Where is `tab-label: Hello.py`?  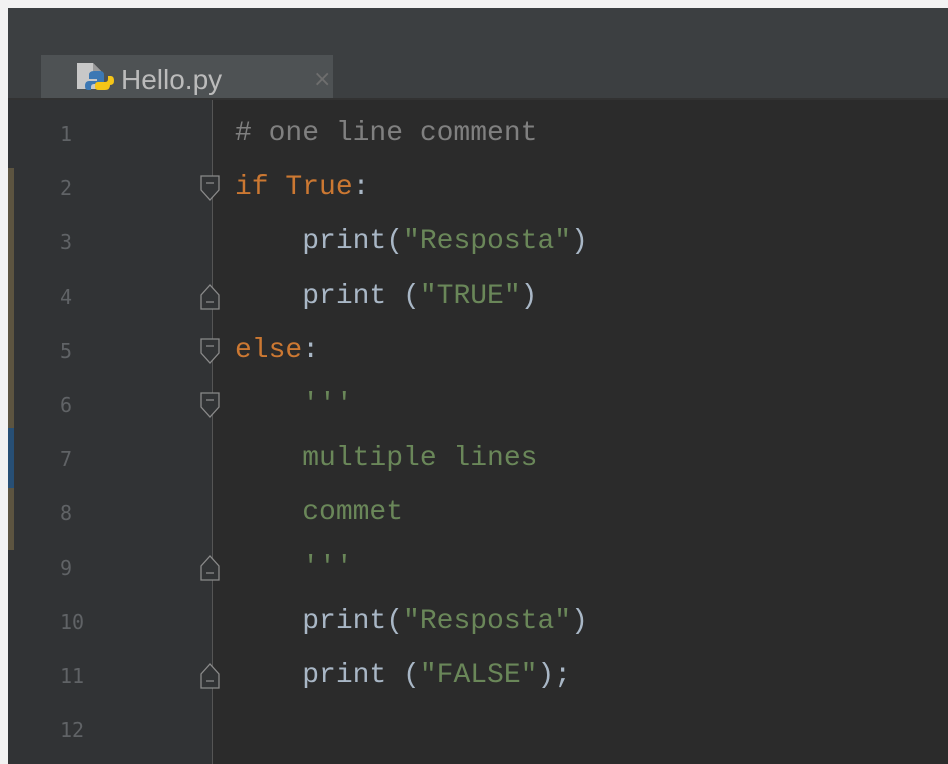 tab-label: Hello.py is located at coordinates (172, 79).